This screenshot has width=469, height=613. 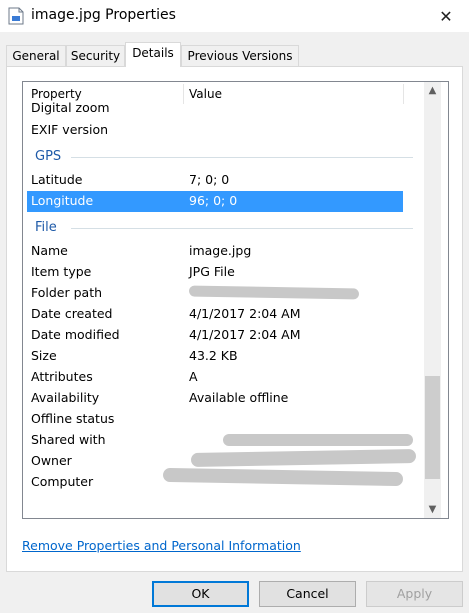 I want to click on property-value: 43.2 KB, so click(x=213, y=355).